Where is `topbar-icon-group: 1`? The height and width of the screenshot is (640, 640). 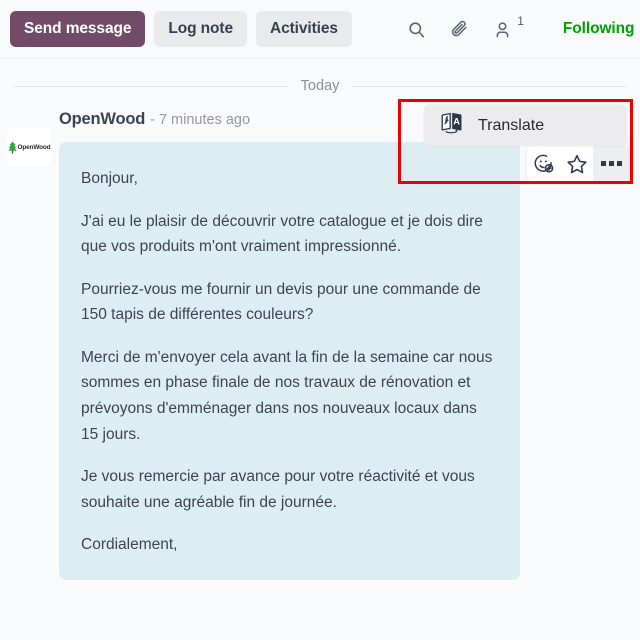
topbar-icon-group: 1 is located at coordinates (464, 28).